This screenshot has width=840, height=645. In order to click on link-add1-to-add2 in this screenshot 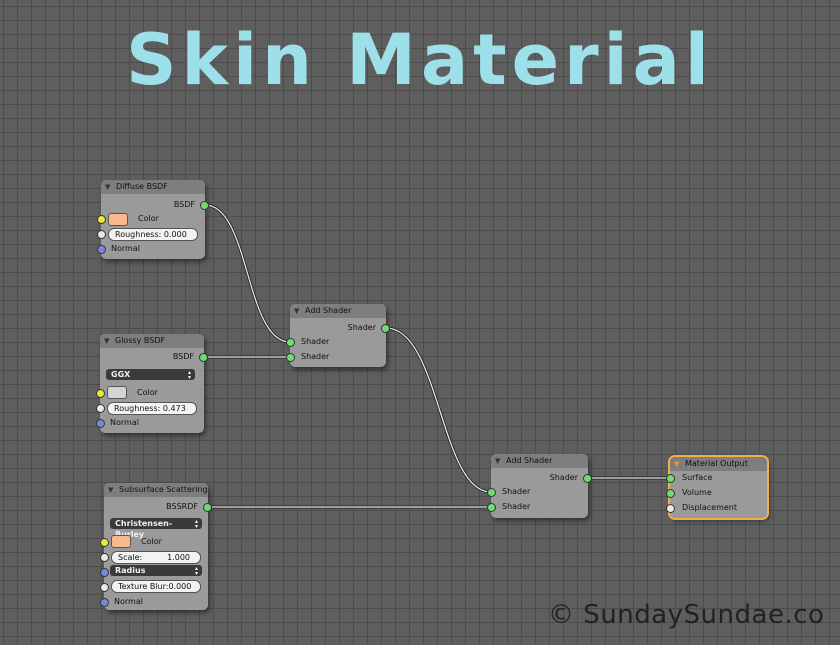, I will do `click(438, 410)`.